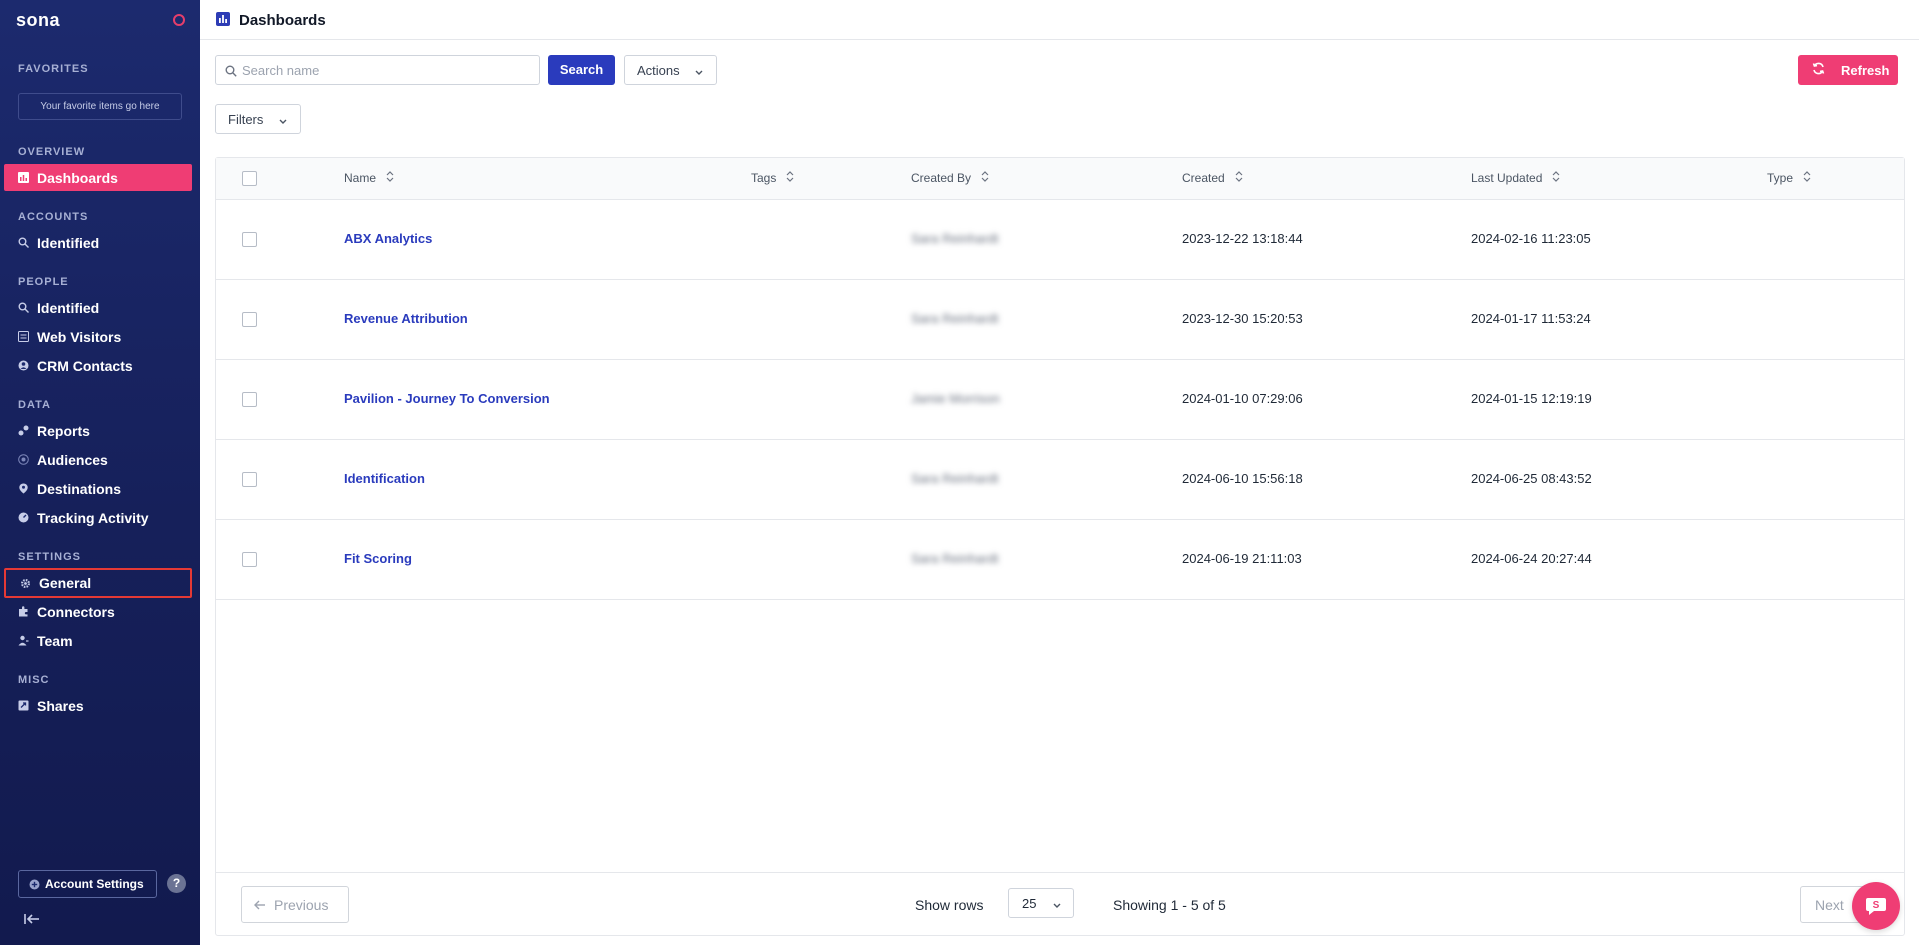  I want to click on filters-dropdown: Filters, so click(258, 119).